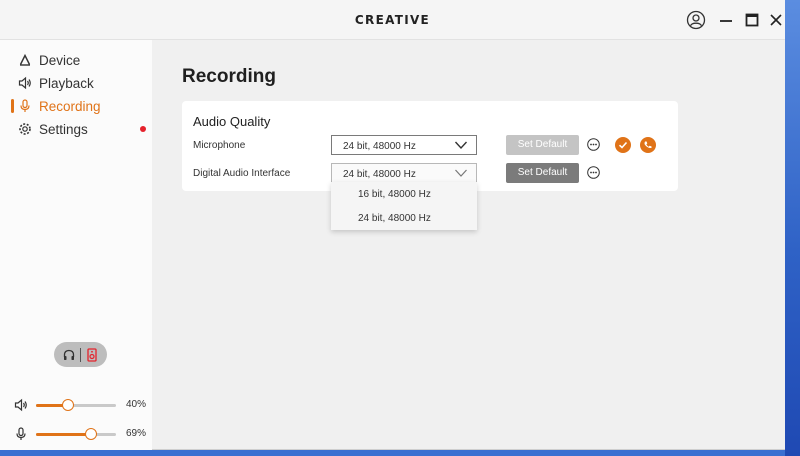 The image size is (800, 456). Describe the element at coordinates (404, 206) in the screenshot. I see `format-dropdown-menu: 16 bit, 48000 Hz 24 bit, 48000 Hz` at that location.